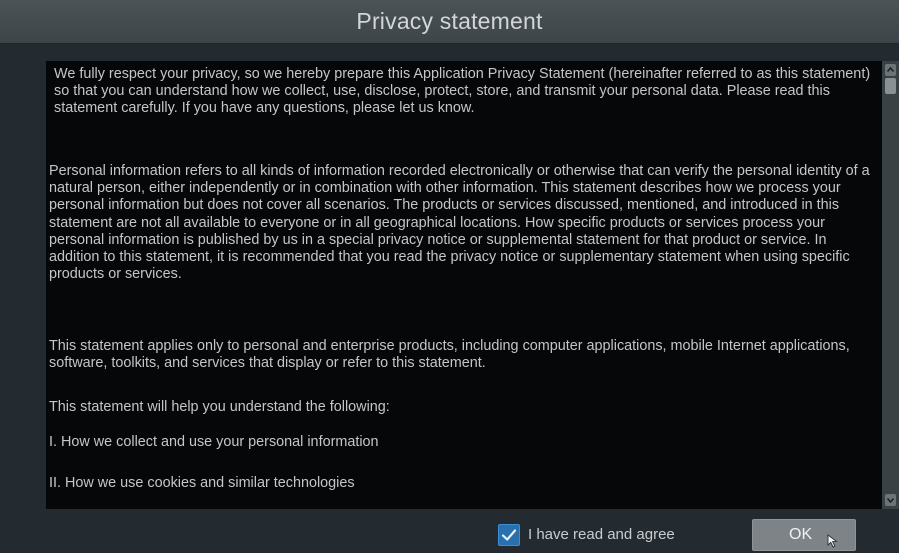  I want to click on agree-checkbox, so click(509, 535).